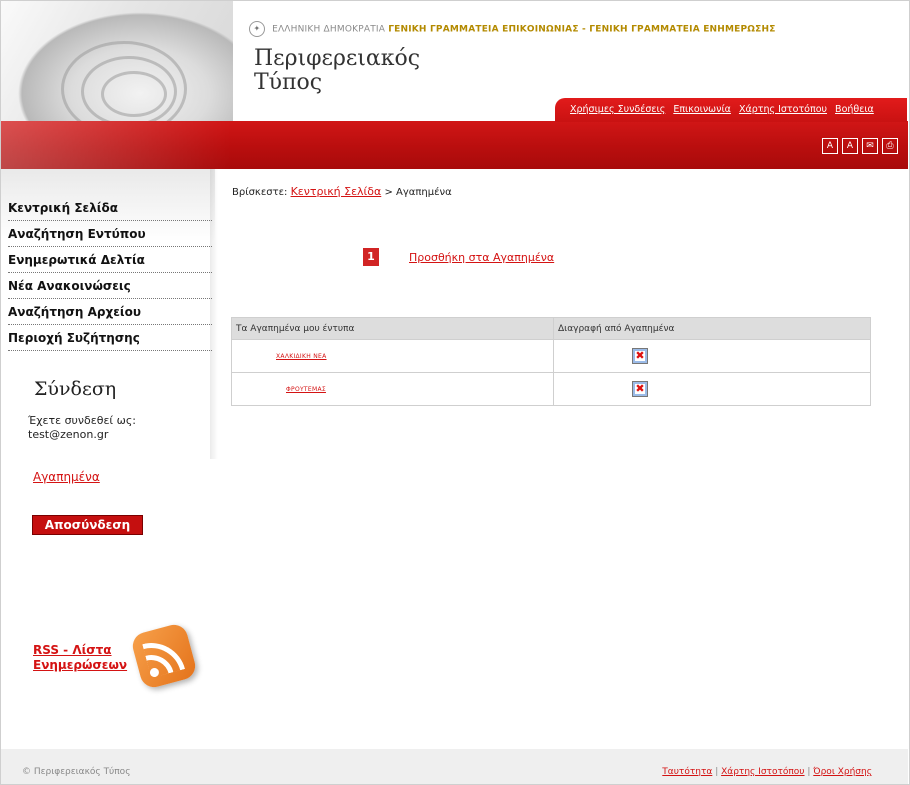 The height and width of the screenshot is (785, 910). What do you see at coordinates (110, 260) in the screenshot?
I see `sidebar-item-newsletters: Ενημερωτικά Δελτία` at bounding box center [110, 260].